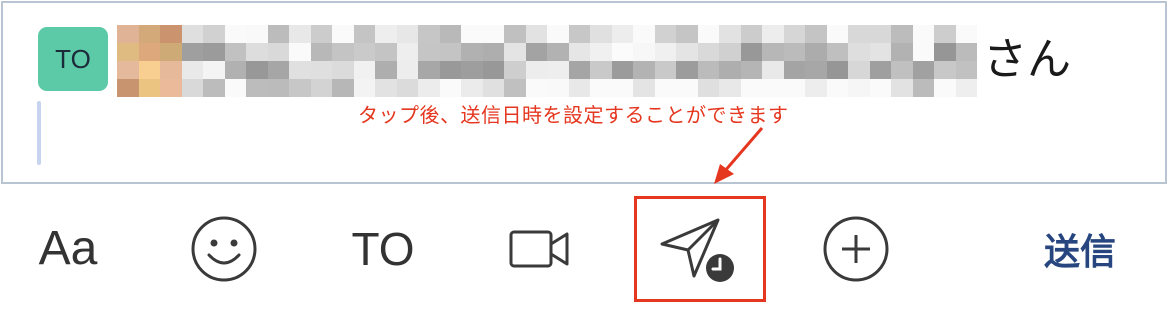  Describe the element at coordinates (739, 155) in the screenshot. I see `annotation-arrow-icon` at that location.